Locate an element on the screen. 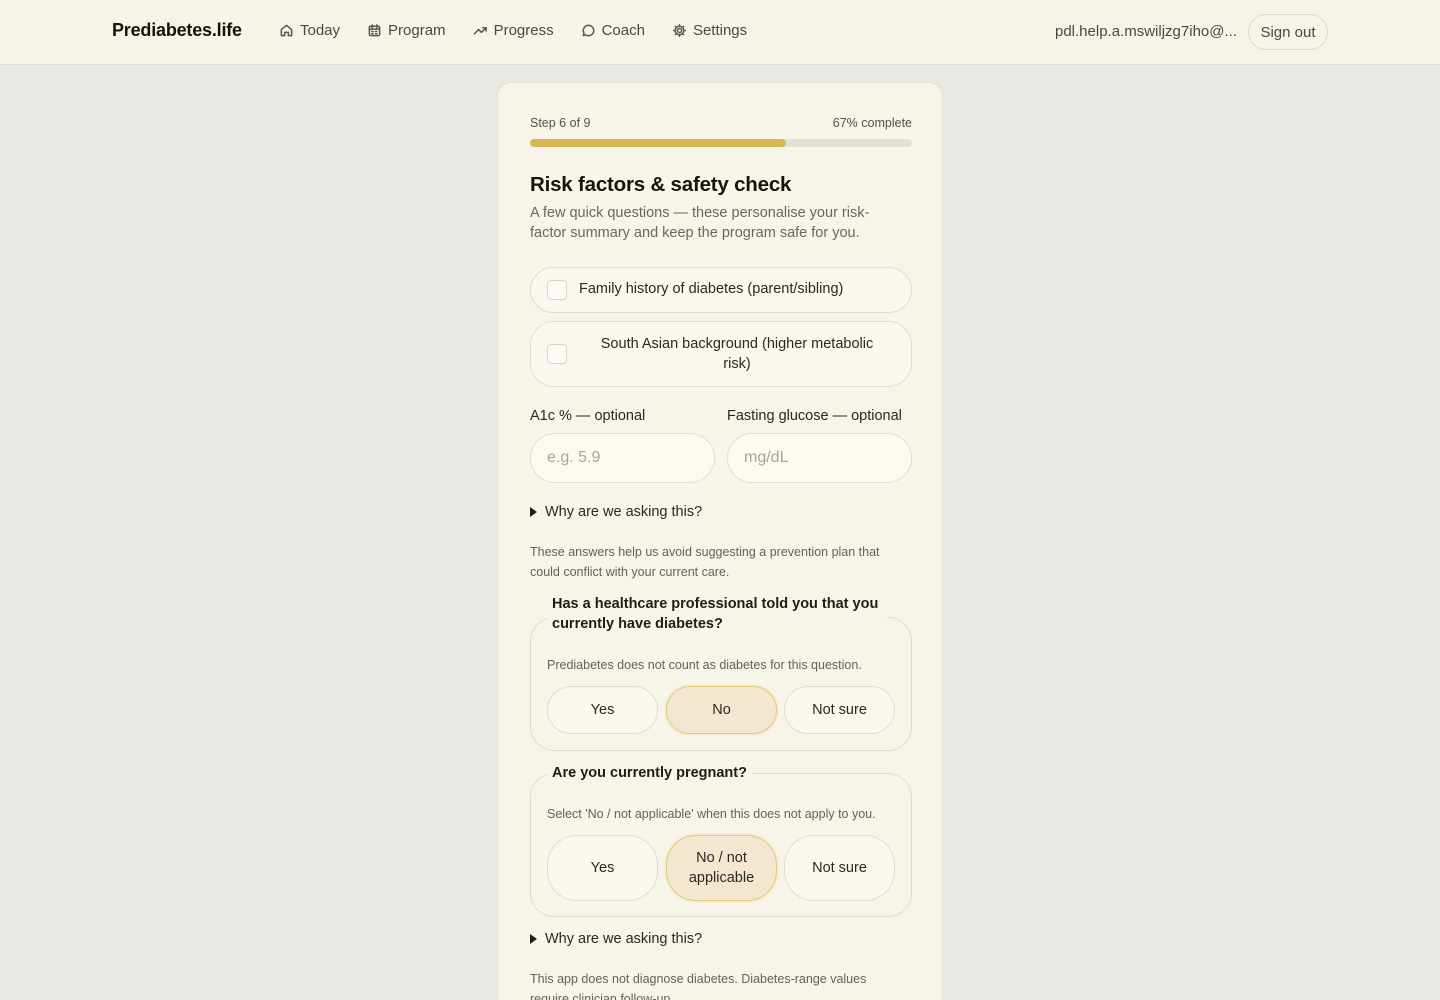  home-icon is located at coordinates (286, 30).